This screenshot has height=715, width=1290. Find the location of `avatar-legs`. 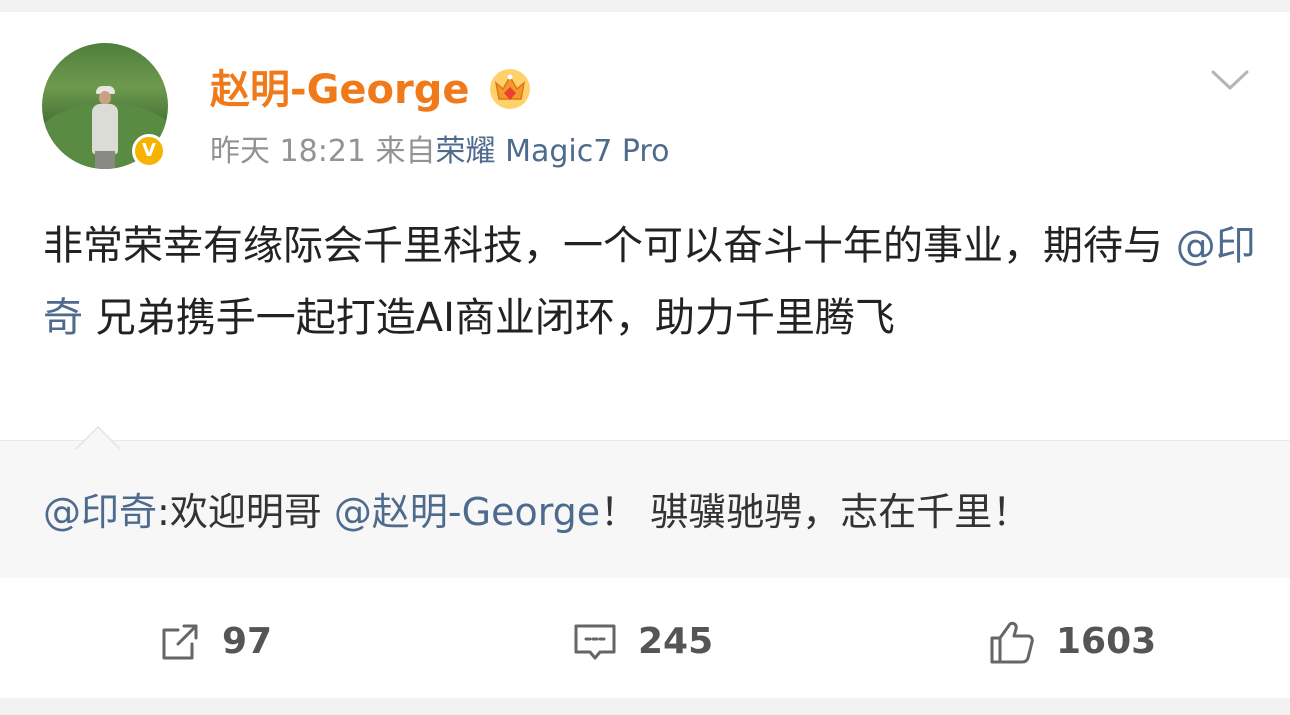

avatar-legs is located at coordinates (105, 160).